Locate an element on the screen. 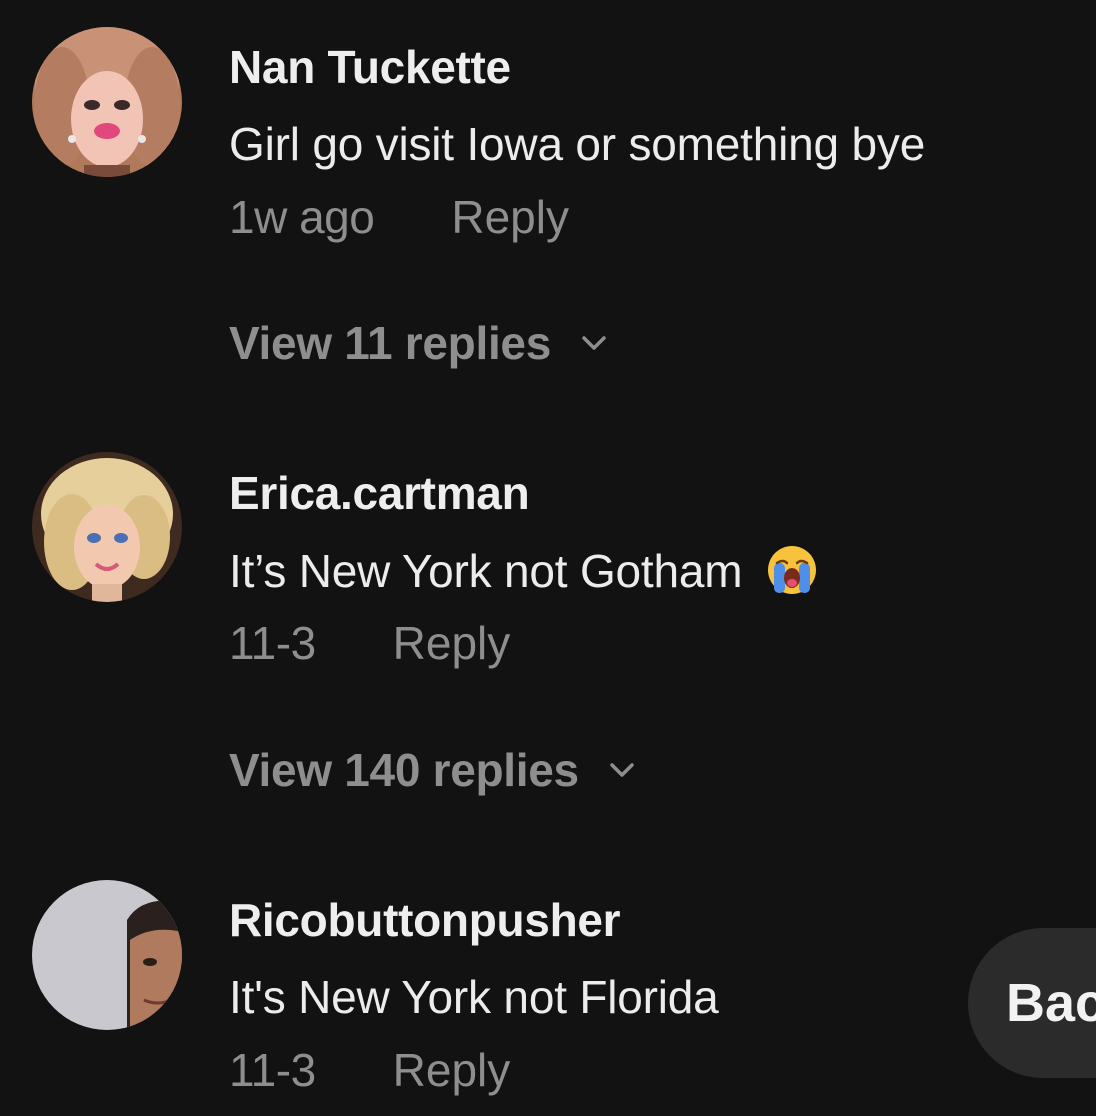  view-replies-button: View 140 replies is located at coordinates (434, 770).